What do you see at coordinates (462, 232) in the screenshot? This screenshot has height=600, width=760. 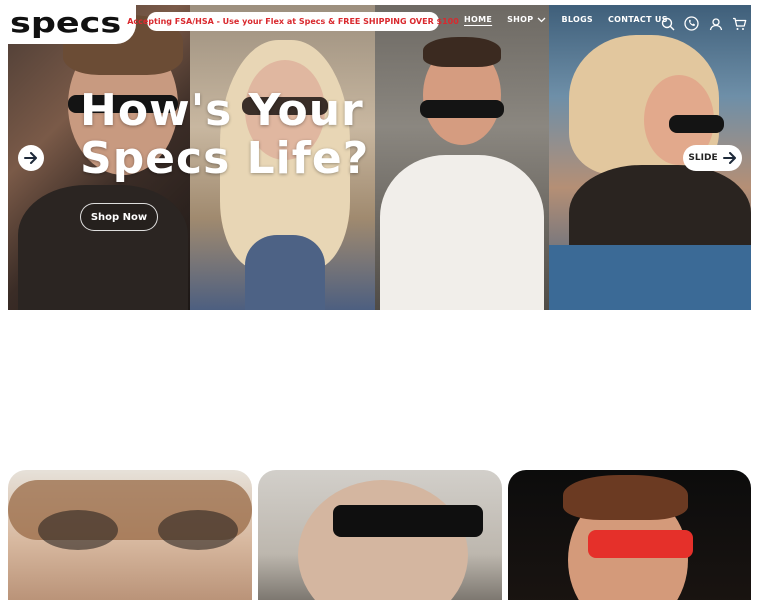 I see `person-tshirt` at bounding box center [462, 232].